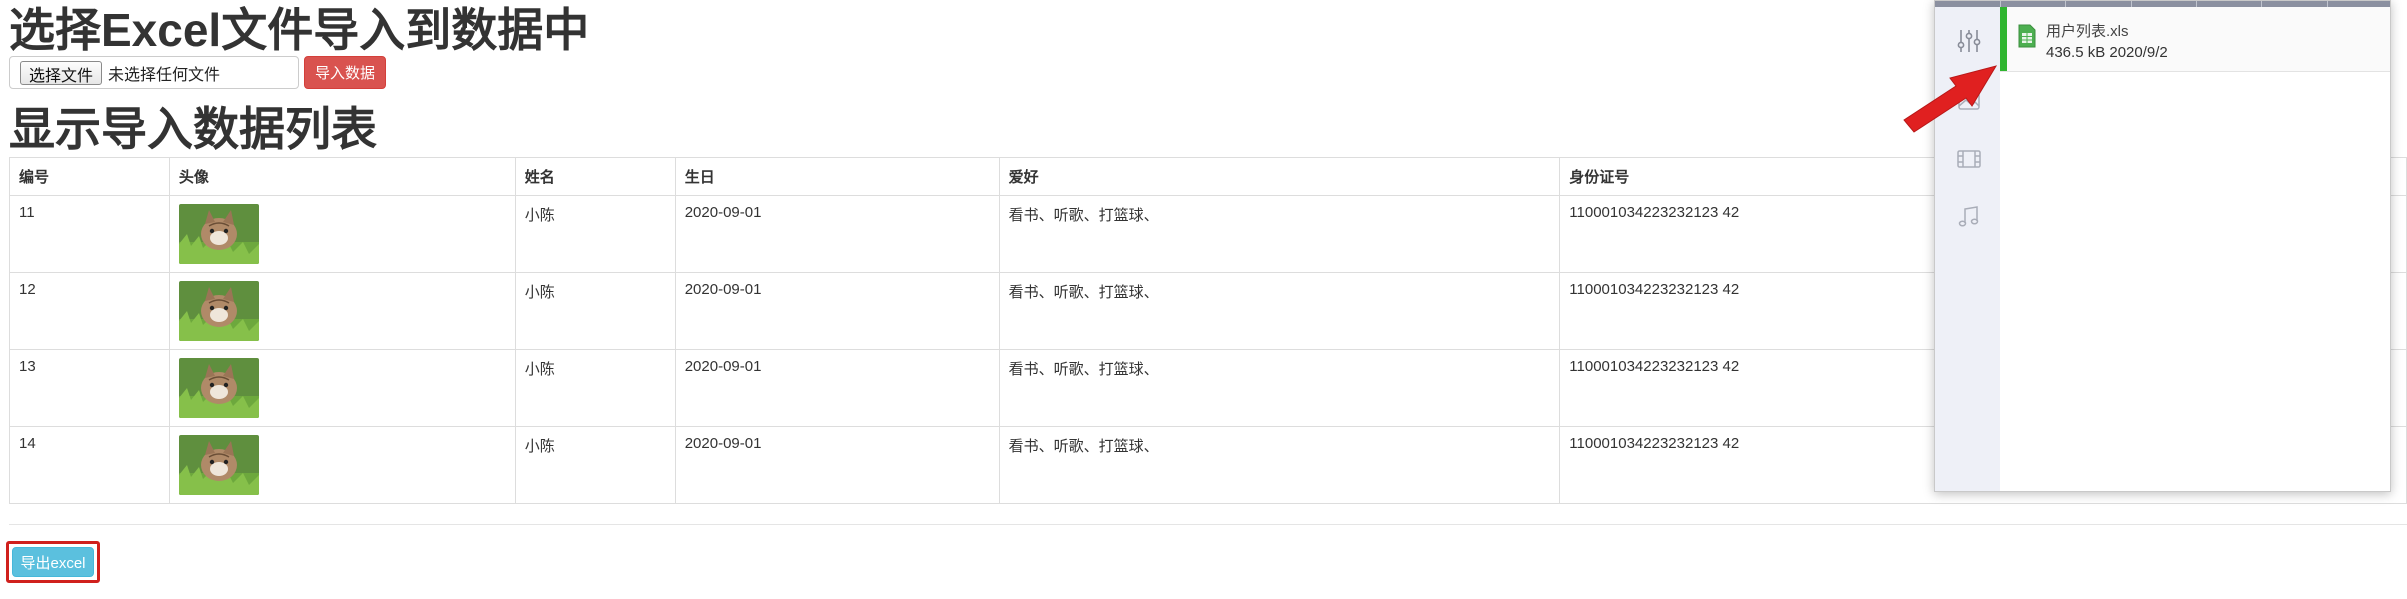 The width and height of the screenshot is (2407, 599). Describe the element at coordinates (89, 234) in the screenshot. I see `cell-id: 11` at that location.